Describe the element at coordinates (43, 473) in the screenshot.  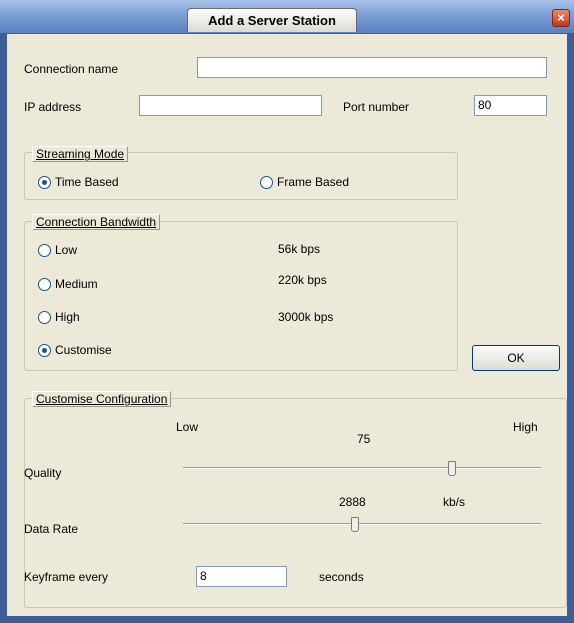
I see `quality-label: Quality` at that location.